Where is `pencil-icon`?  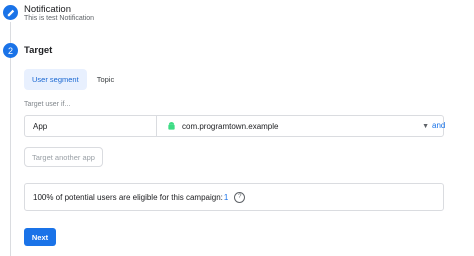
pencil-icon is located at coordinates (10, 12).